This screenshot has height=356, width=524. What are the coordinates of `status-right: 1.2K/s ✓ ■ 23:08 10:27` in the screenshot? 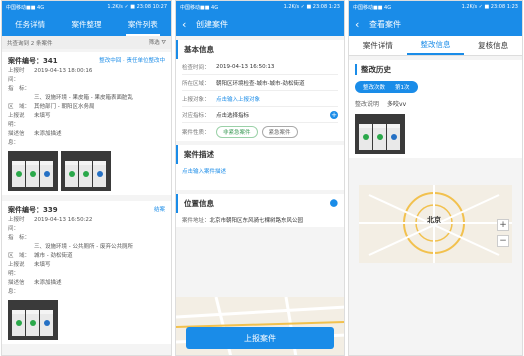 It's located at (137, 7).